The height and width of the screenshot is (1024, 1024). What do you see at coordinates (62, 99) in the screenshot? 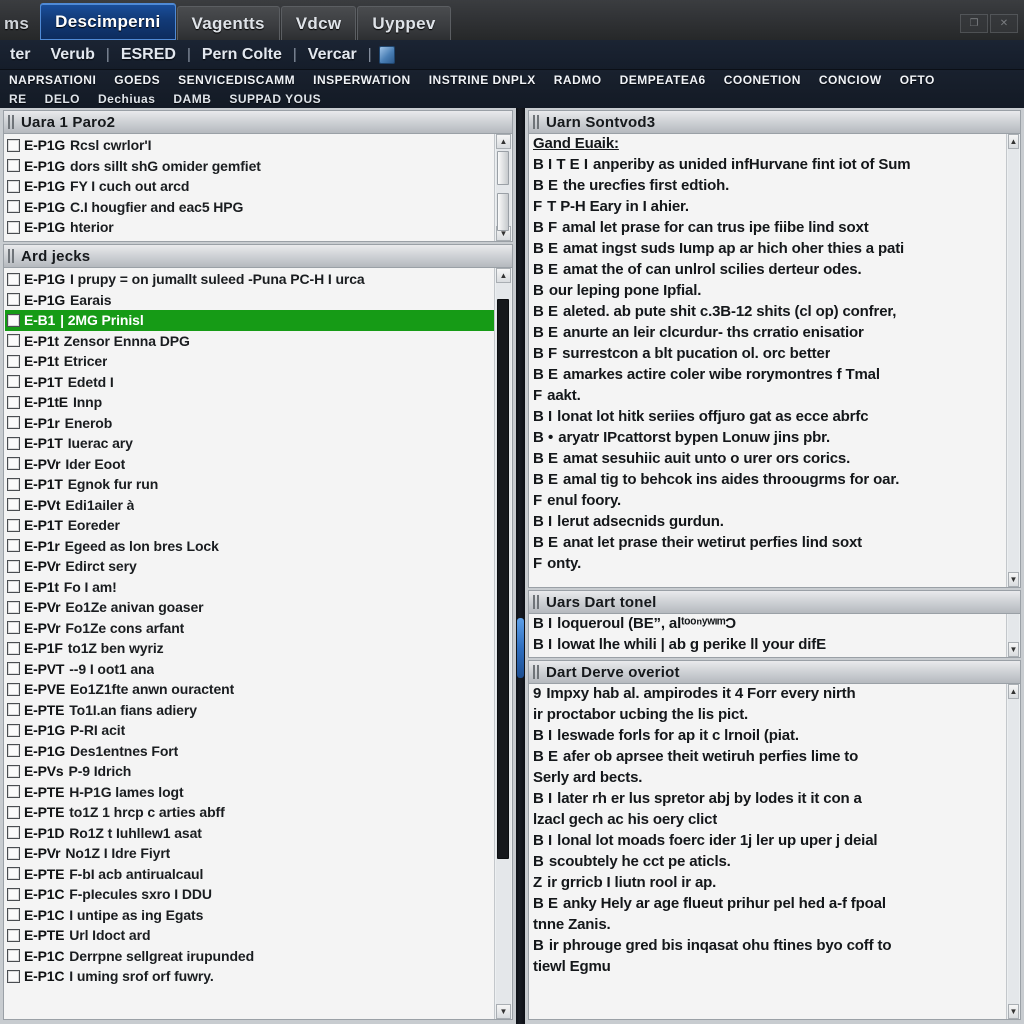
I see `menu-item-secondary-1: DELO` at bounding box center [62, 99].